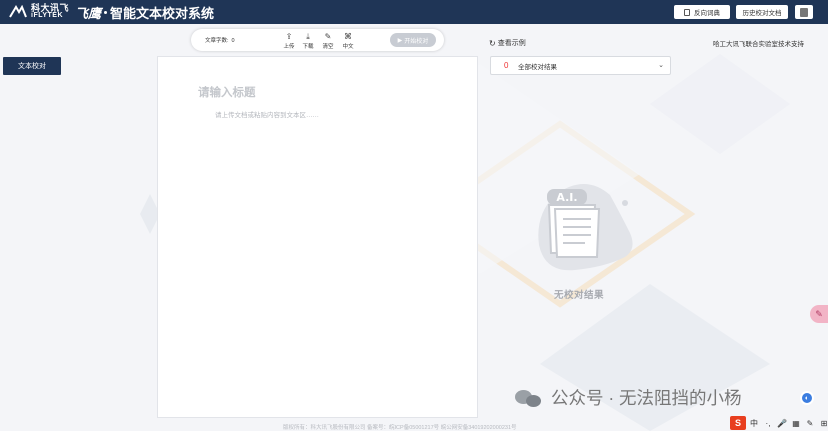  I want to click on download-button: ⤓ 下载, so click(308, 41).